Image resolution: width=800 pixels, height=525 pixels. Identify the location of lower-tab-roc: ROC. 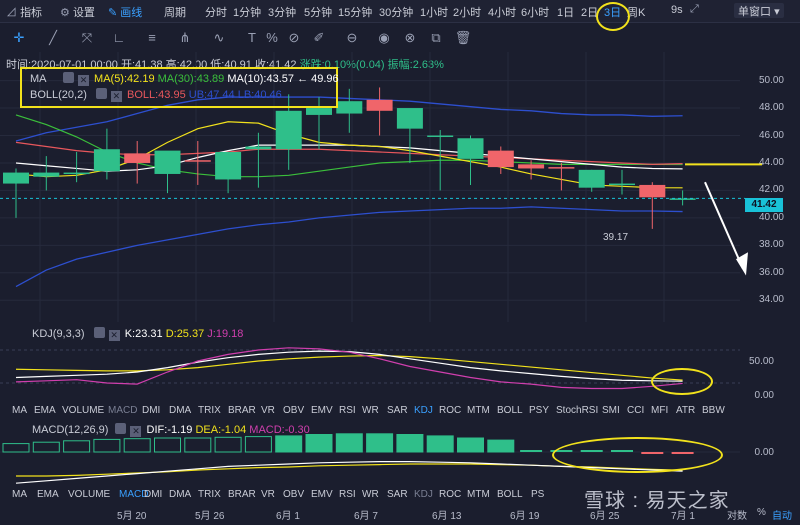
(450, 494).